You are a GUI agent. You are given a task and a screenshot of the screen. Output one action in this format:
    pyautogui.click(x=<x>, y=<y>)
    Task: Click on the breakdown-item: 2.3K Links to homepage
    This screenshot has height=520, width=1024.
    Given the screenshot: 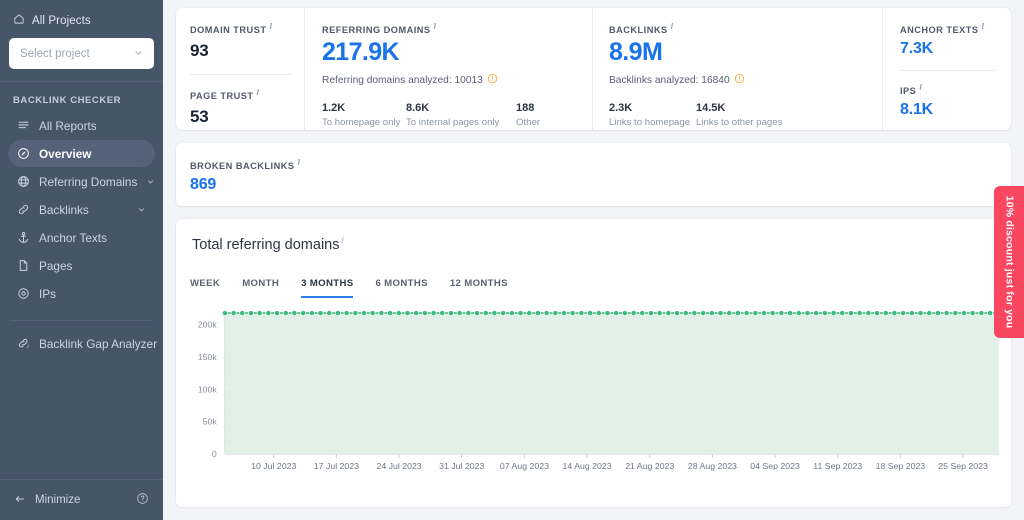 What is the action you would take?
    pyautogui.click(x=650, y=115)
    